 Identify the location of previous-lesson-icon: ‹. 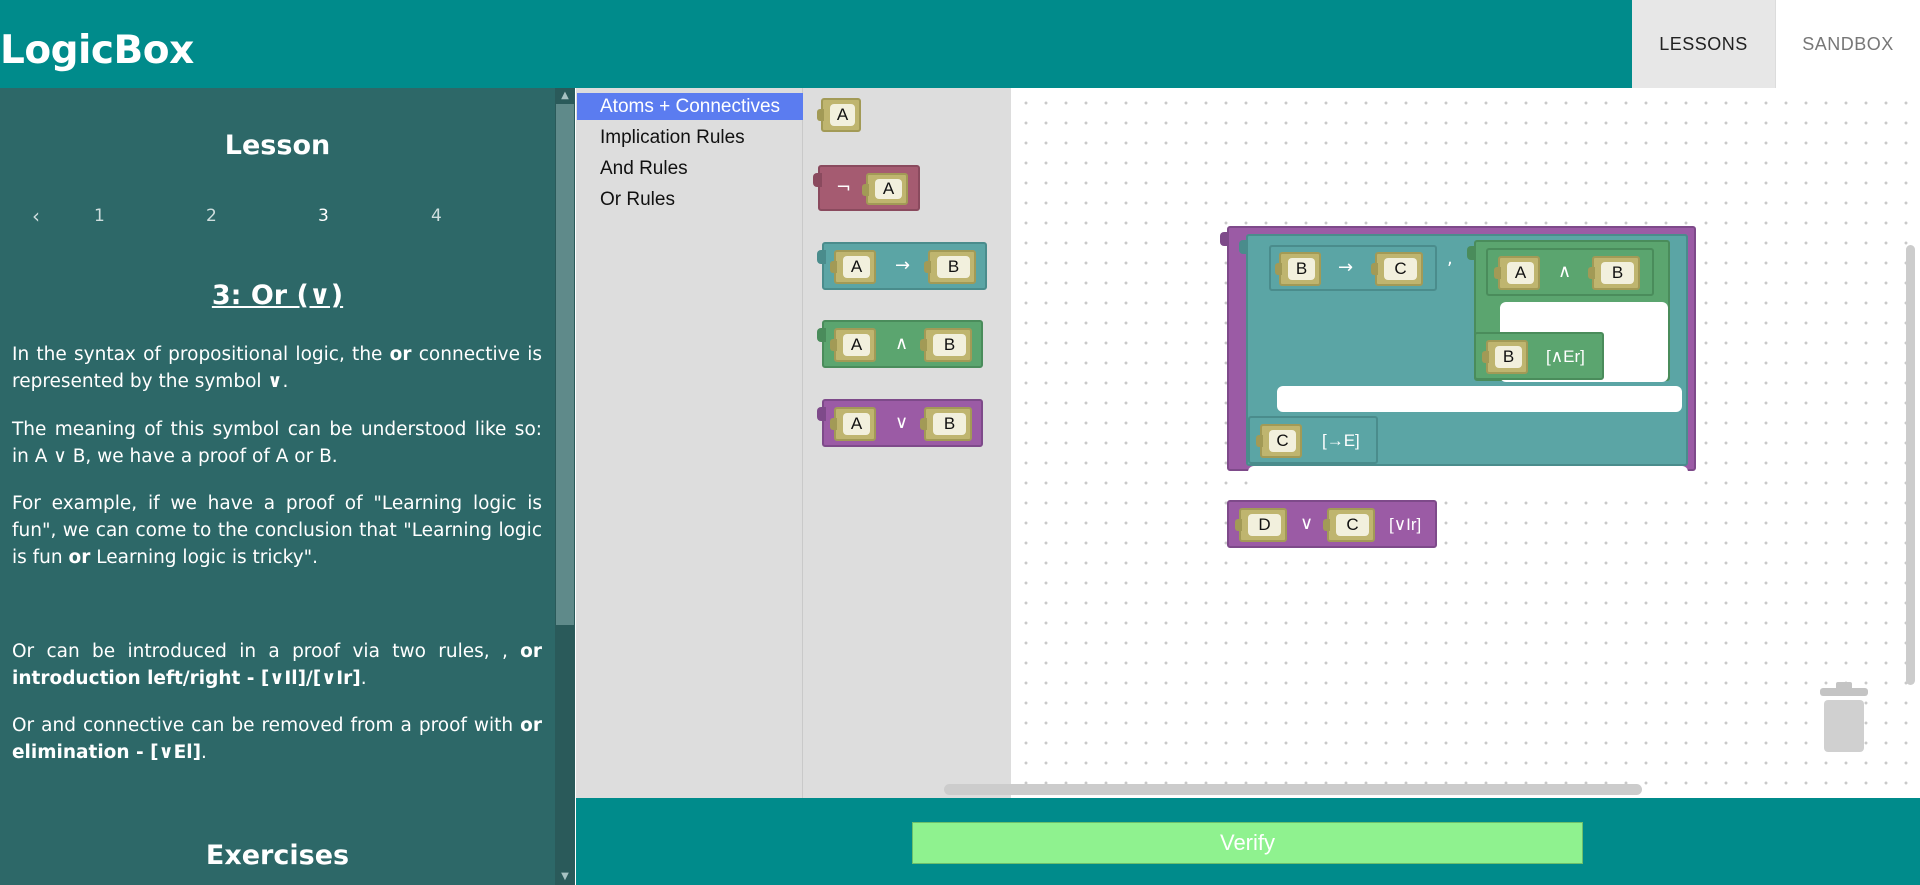
(36, 216).